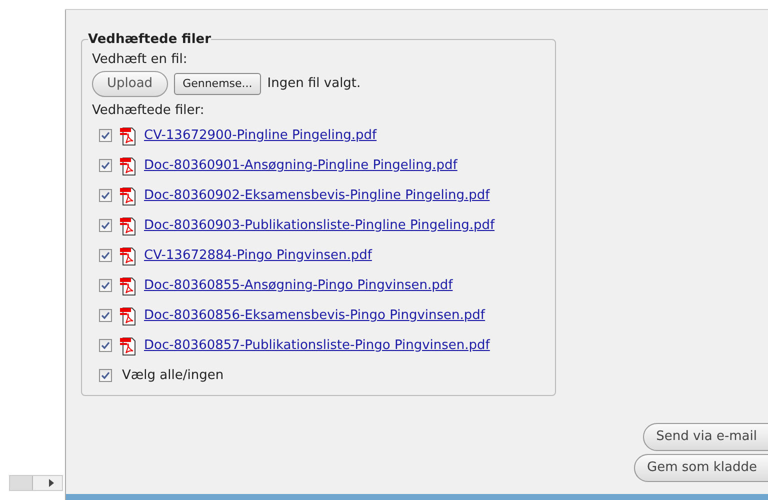 This screenshot has width=768, height=500. Describe the element at coordinates (317, 196) in the screenshot. I see `file-link: Doc-80360902-Eksamensbevis-Pingline Pingeling.pdf` at that location.